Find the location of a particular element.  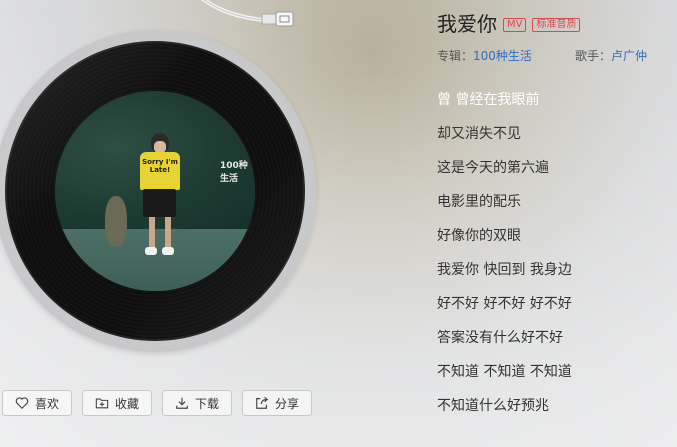

share-label: 分享 is located at coordinates (287, 403).